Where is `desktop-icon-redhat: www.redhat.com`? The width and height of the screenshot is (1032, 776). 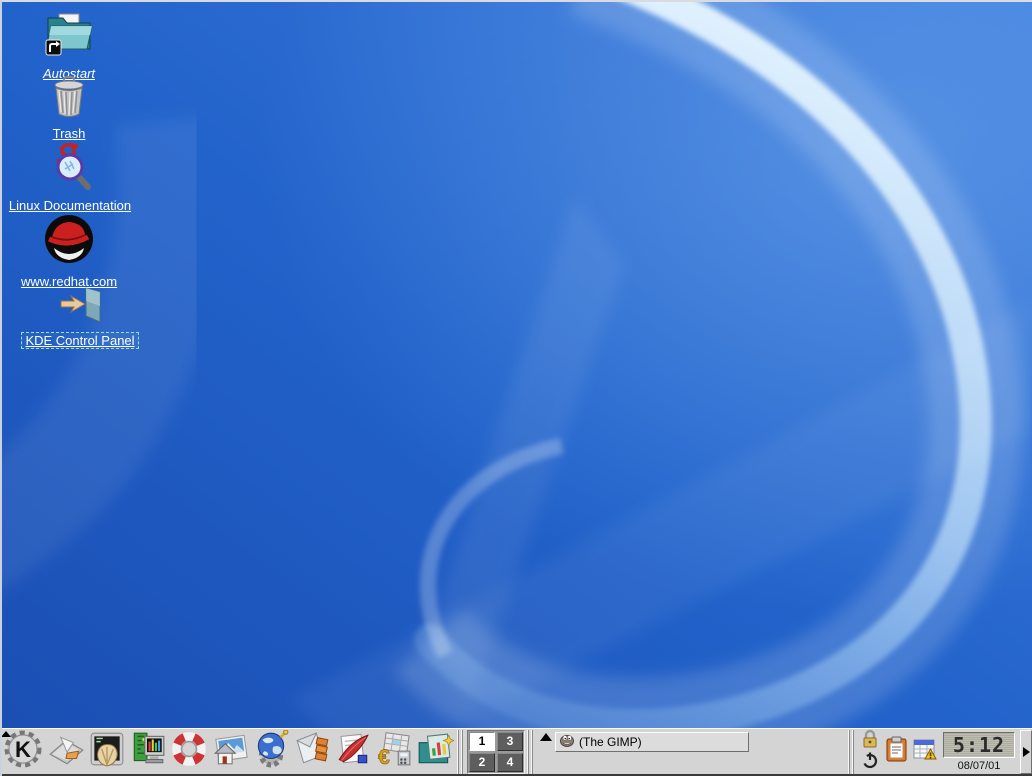 desktop-icon-redhat: www.redhat.com is located at coordinates (69, 250).